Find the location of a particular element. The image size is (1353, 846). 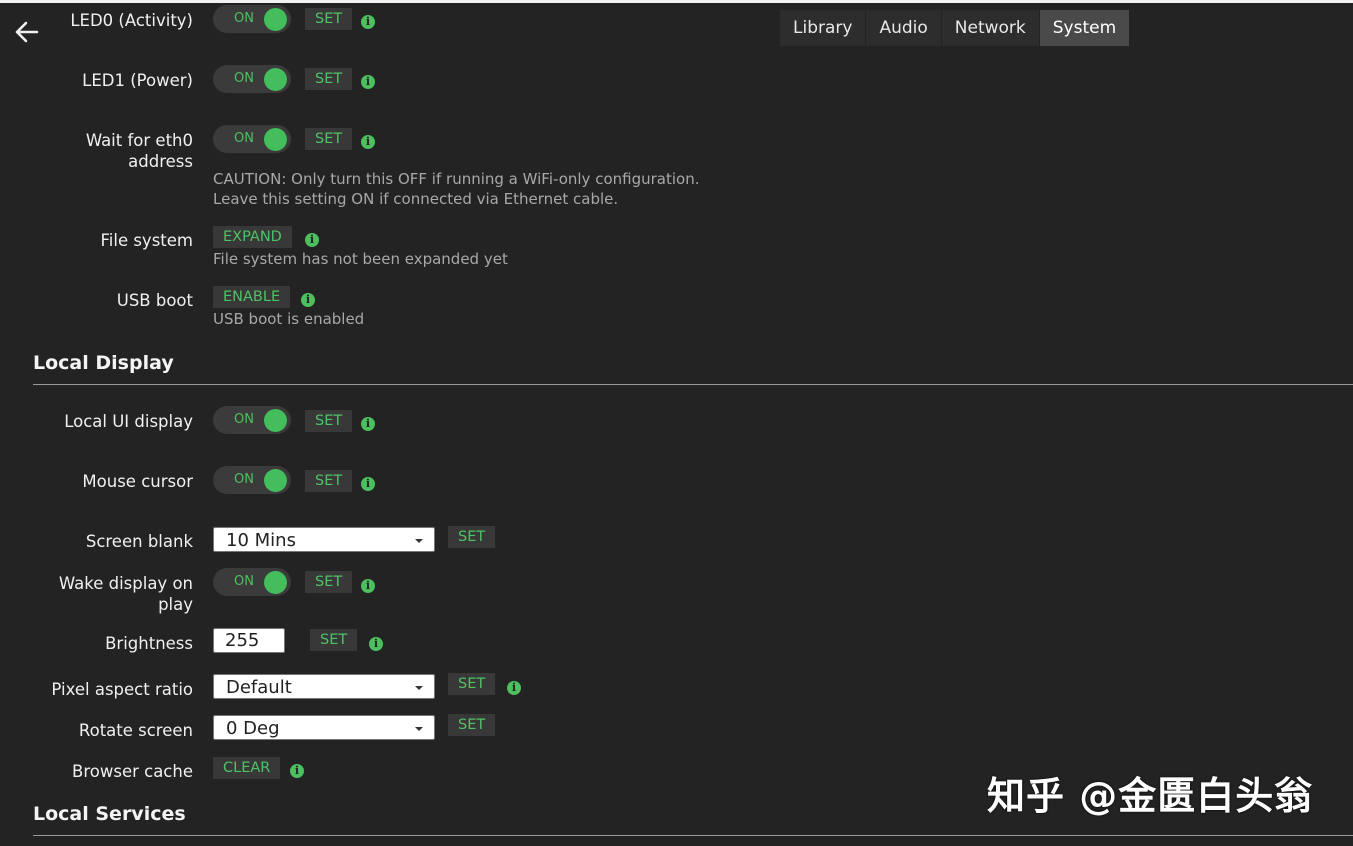

settings-tabs: Library Audio Network System is located at coordinates (955, 28).